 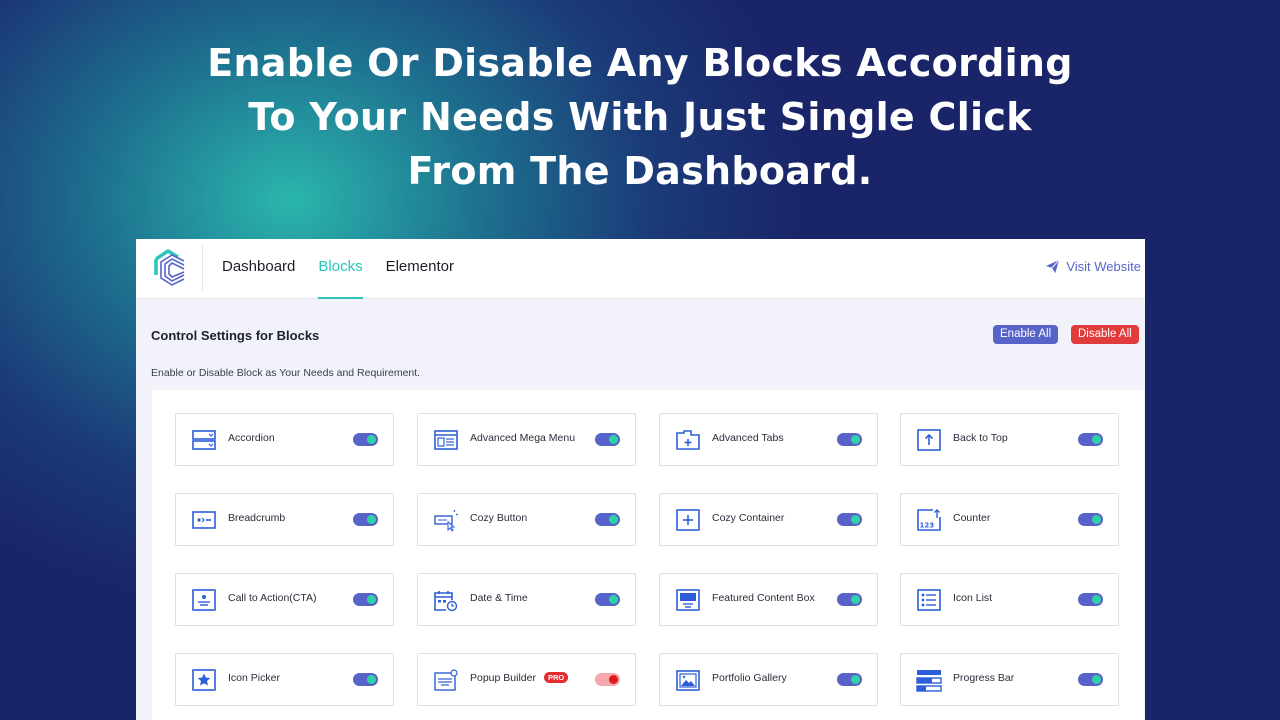 What do you see at coordinates (748, 518) in the screenshot?
I see `block-label: Cozy Container` at bounding box center [748, 518].